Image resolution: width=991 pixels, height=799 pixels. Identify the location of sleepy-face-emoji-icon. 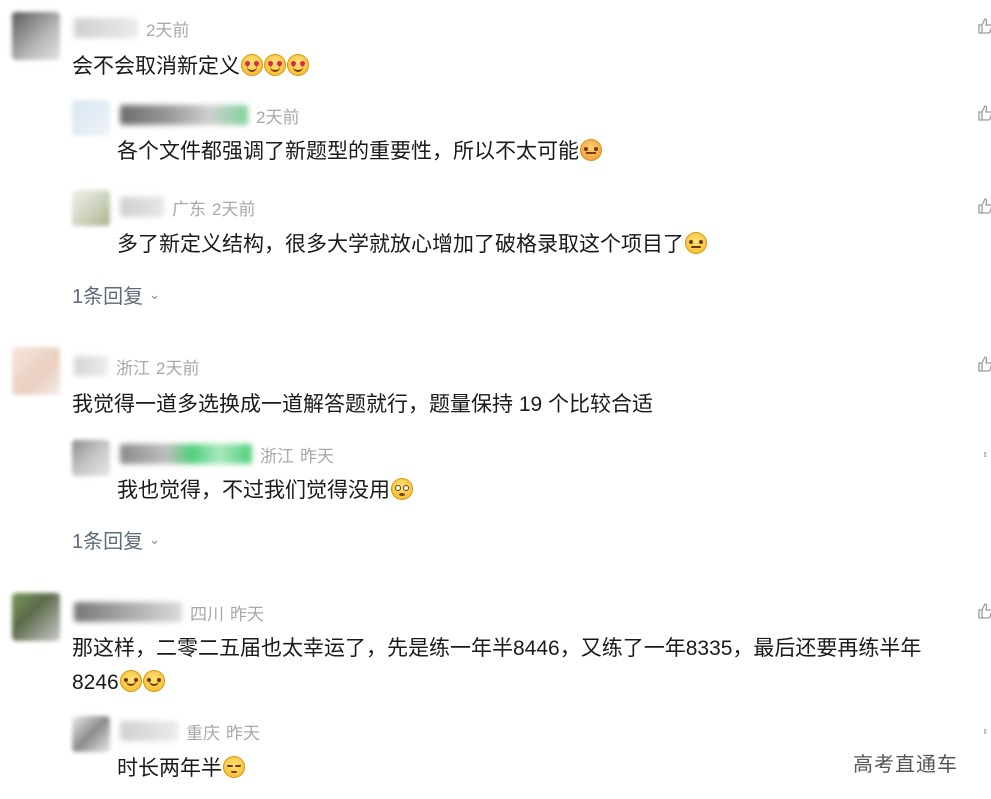
(234, 767).